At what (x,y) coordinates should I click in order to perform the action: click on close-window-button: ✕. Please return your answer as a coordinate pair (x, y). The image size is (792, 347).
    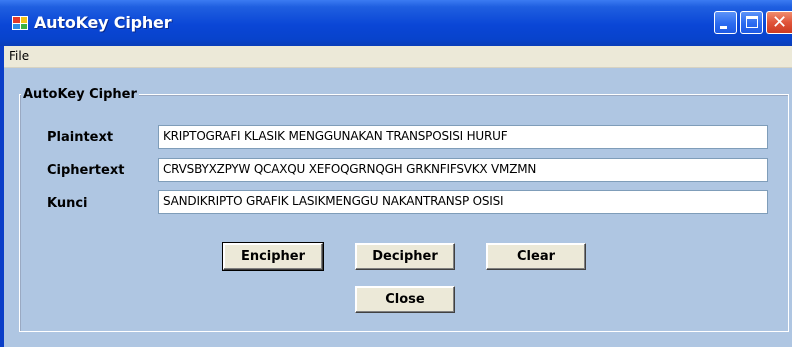
    Looking at the image, I should click on (779, 22).